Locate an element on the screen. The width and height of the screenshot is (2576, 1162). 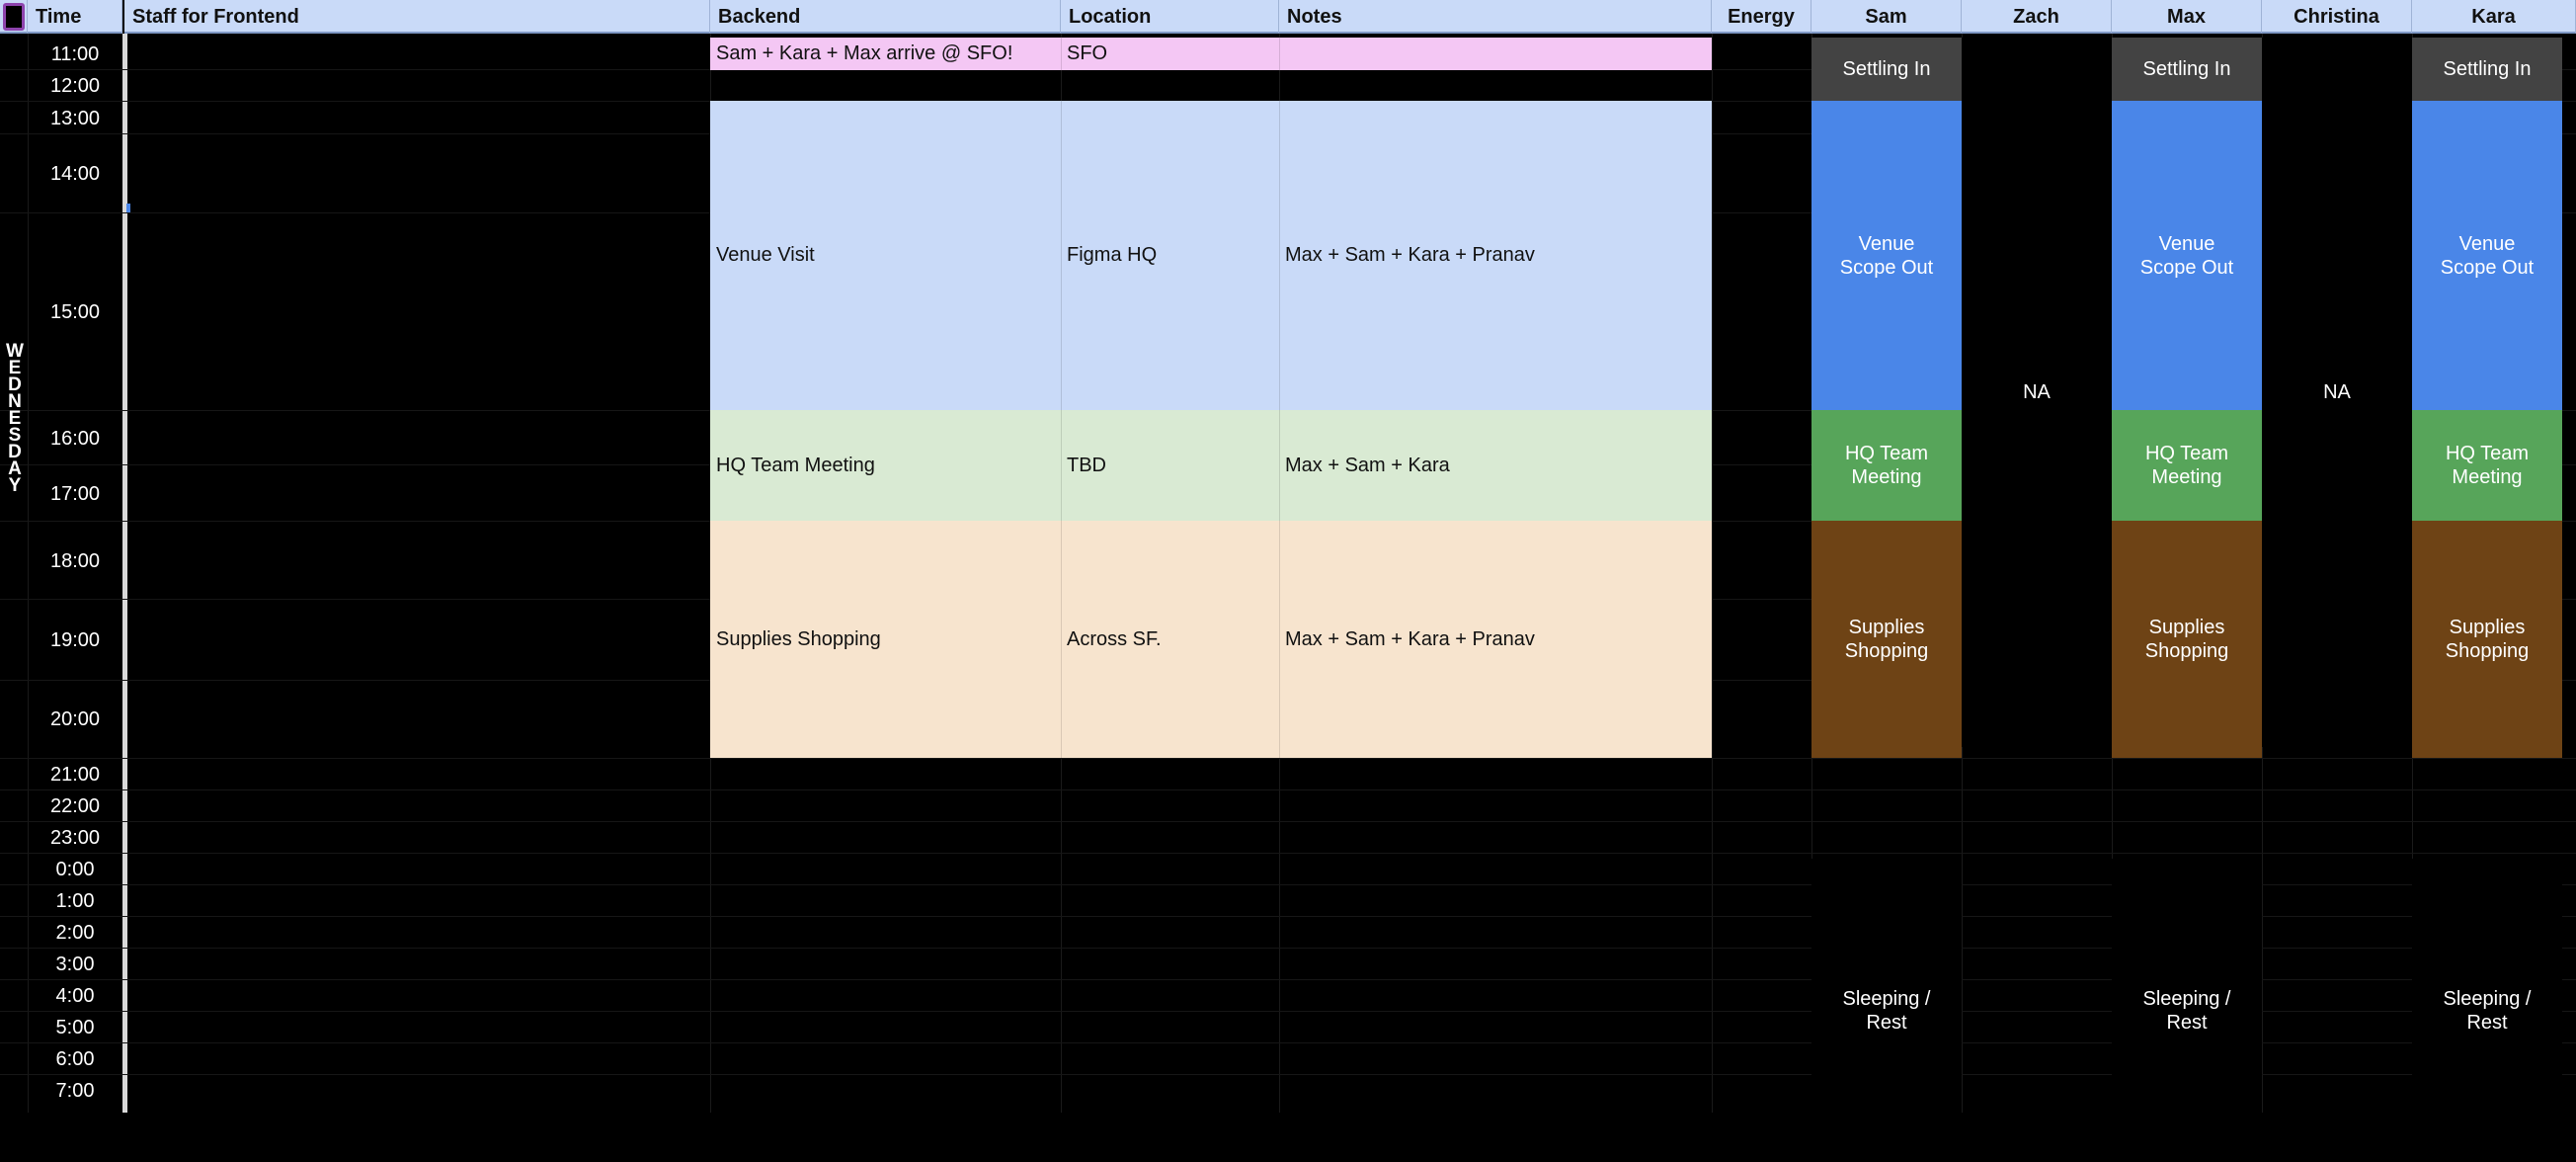
max-settling-in: Settling In is located at coordinates (2187, 69).